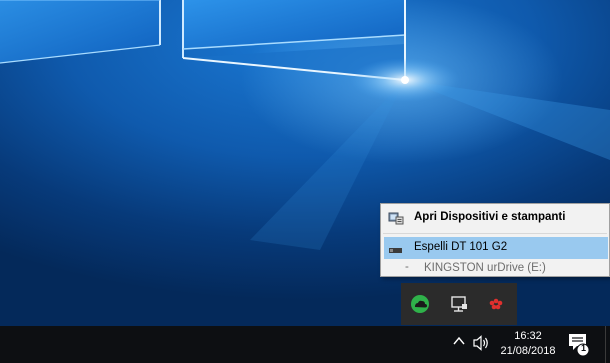 Image resolution: width=610 pixels, height=363 pixels. What do you see at coordinates (396, 248) in the screenshot?
I see `usb-drive-icon` at bounding box center [396, 248].